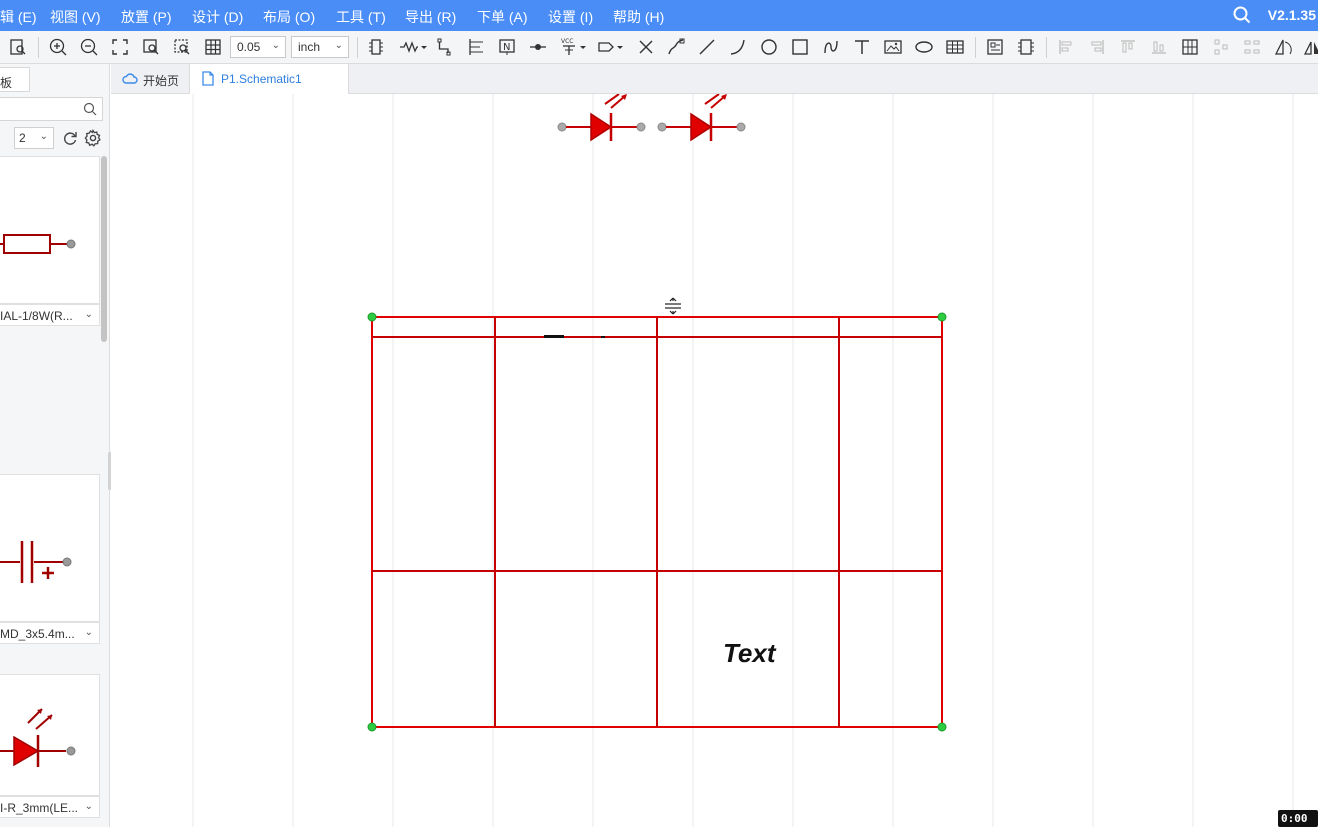 Image resolution: width=1318 pixels, height=827 pixels. Describe the element at coordinates (50, 315) in the screenshot. I see `library-card-label: IAL-1/8W(R... ⌄` at that location.